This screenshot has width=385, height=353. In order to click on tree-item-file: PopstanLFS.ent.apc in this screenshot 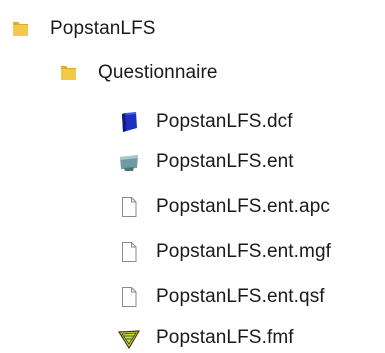, I will do `click(224, 207)`.